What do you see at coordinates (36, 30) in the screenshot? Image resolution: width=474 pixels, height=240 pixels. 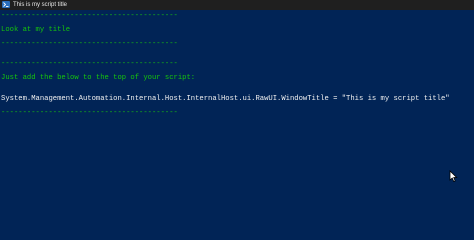 I see `output-line: Look at my title` at bounding box center [36, 30].